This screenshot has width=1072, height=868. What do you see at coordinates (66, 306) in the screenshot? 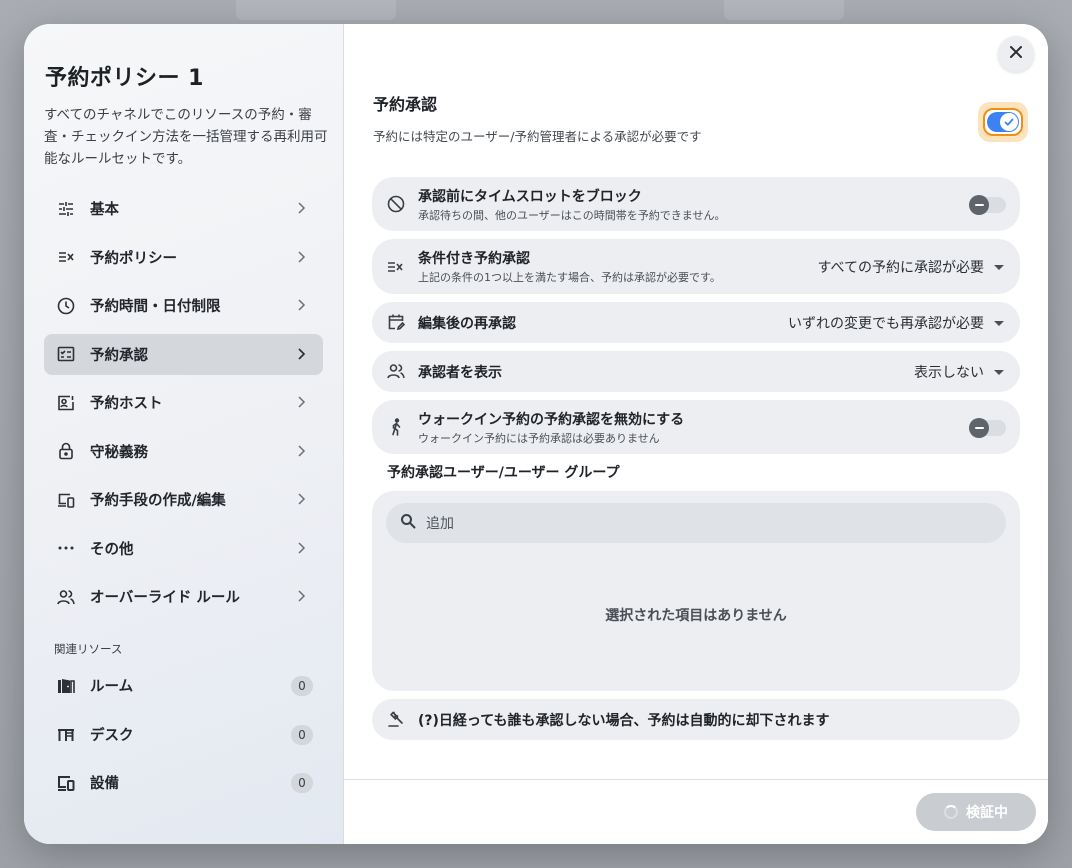
I see `clock-icon` at bounding box center [66, 306].